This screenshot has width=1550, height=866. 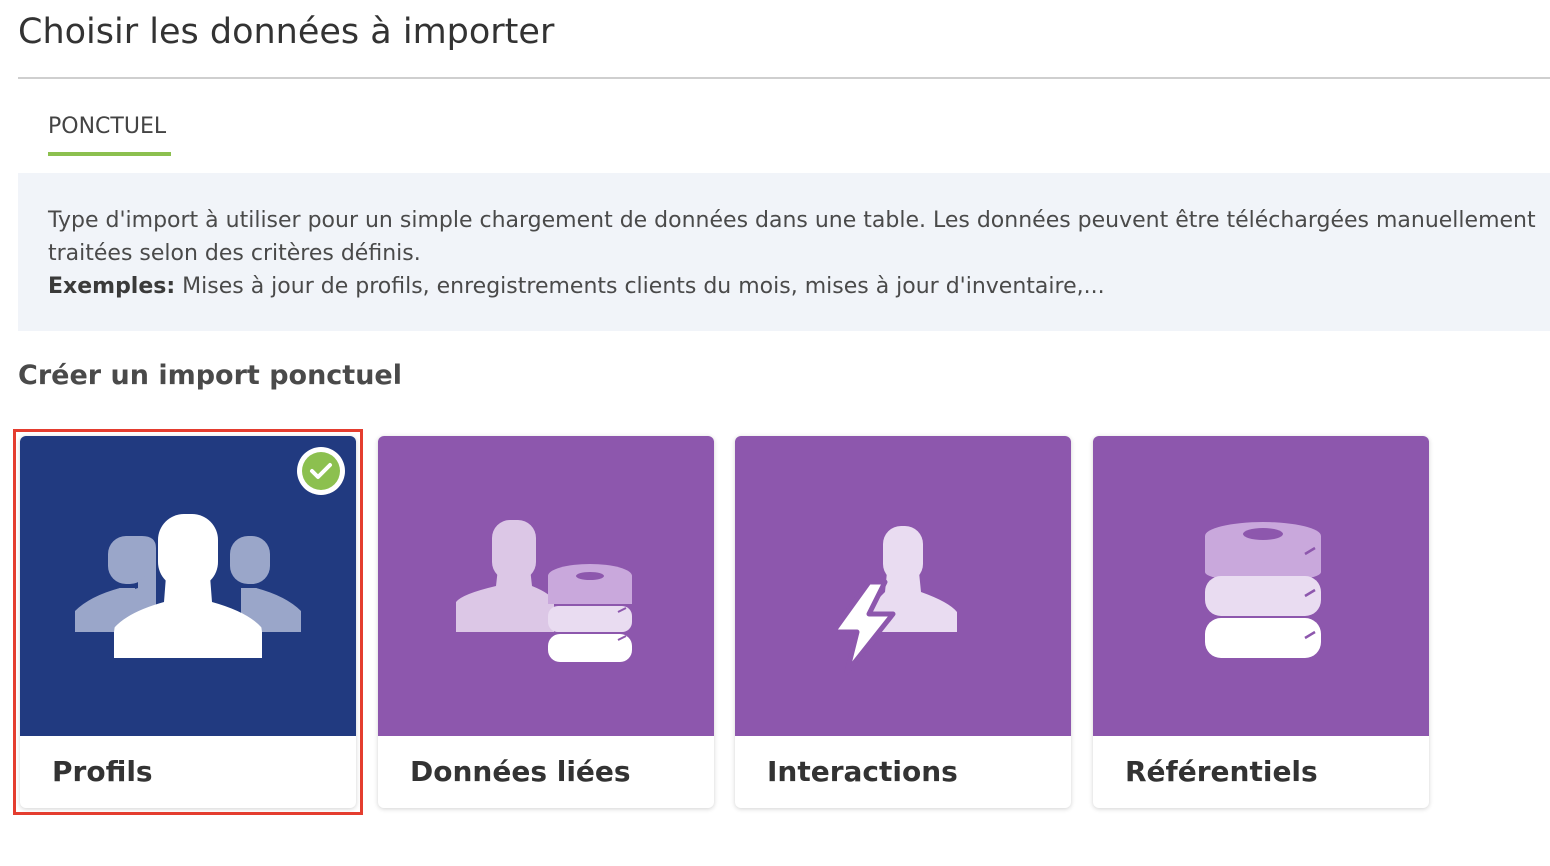 What do you see at coordinates (210, 375) in the screenshot?
I see `section-title: Créer un import ponctuel` at bounding box center [210, 375].